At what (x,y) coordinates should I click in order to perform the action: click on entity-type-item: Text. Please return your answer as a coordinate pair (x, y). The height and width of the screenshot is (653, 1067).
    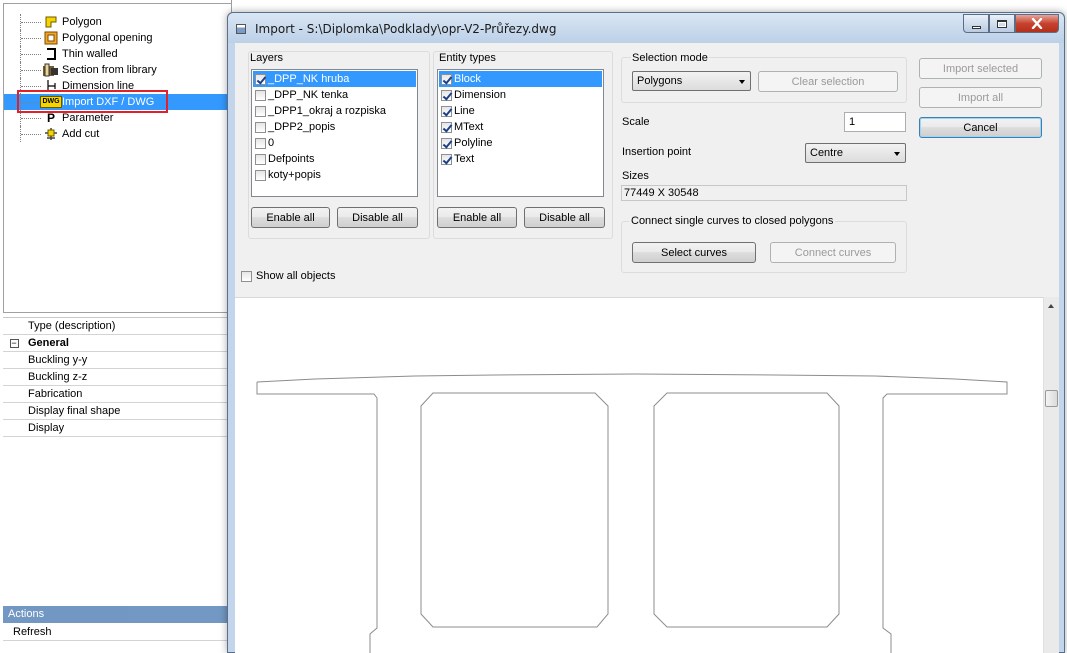
    Looking at the image, I should click on (520, 159).